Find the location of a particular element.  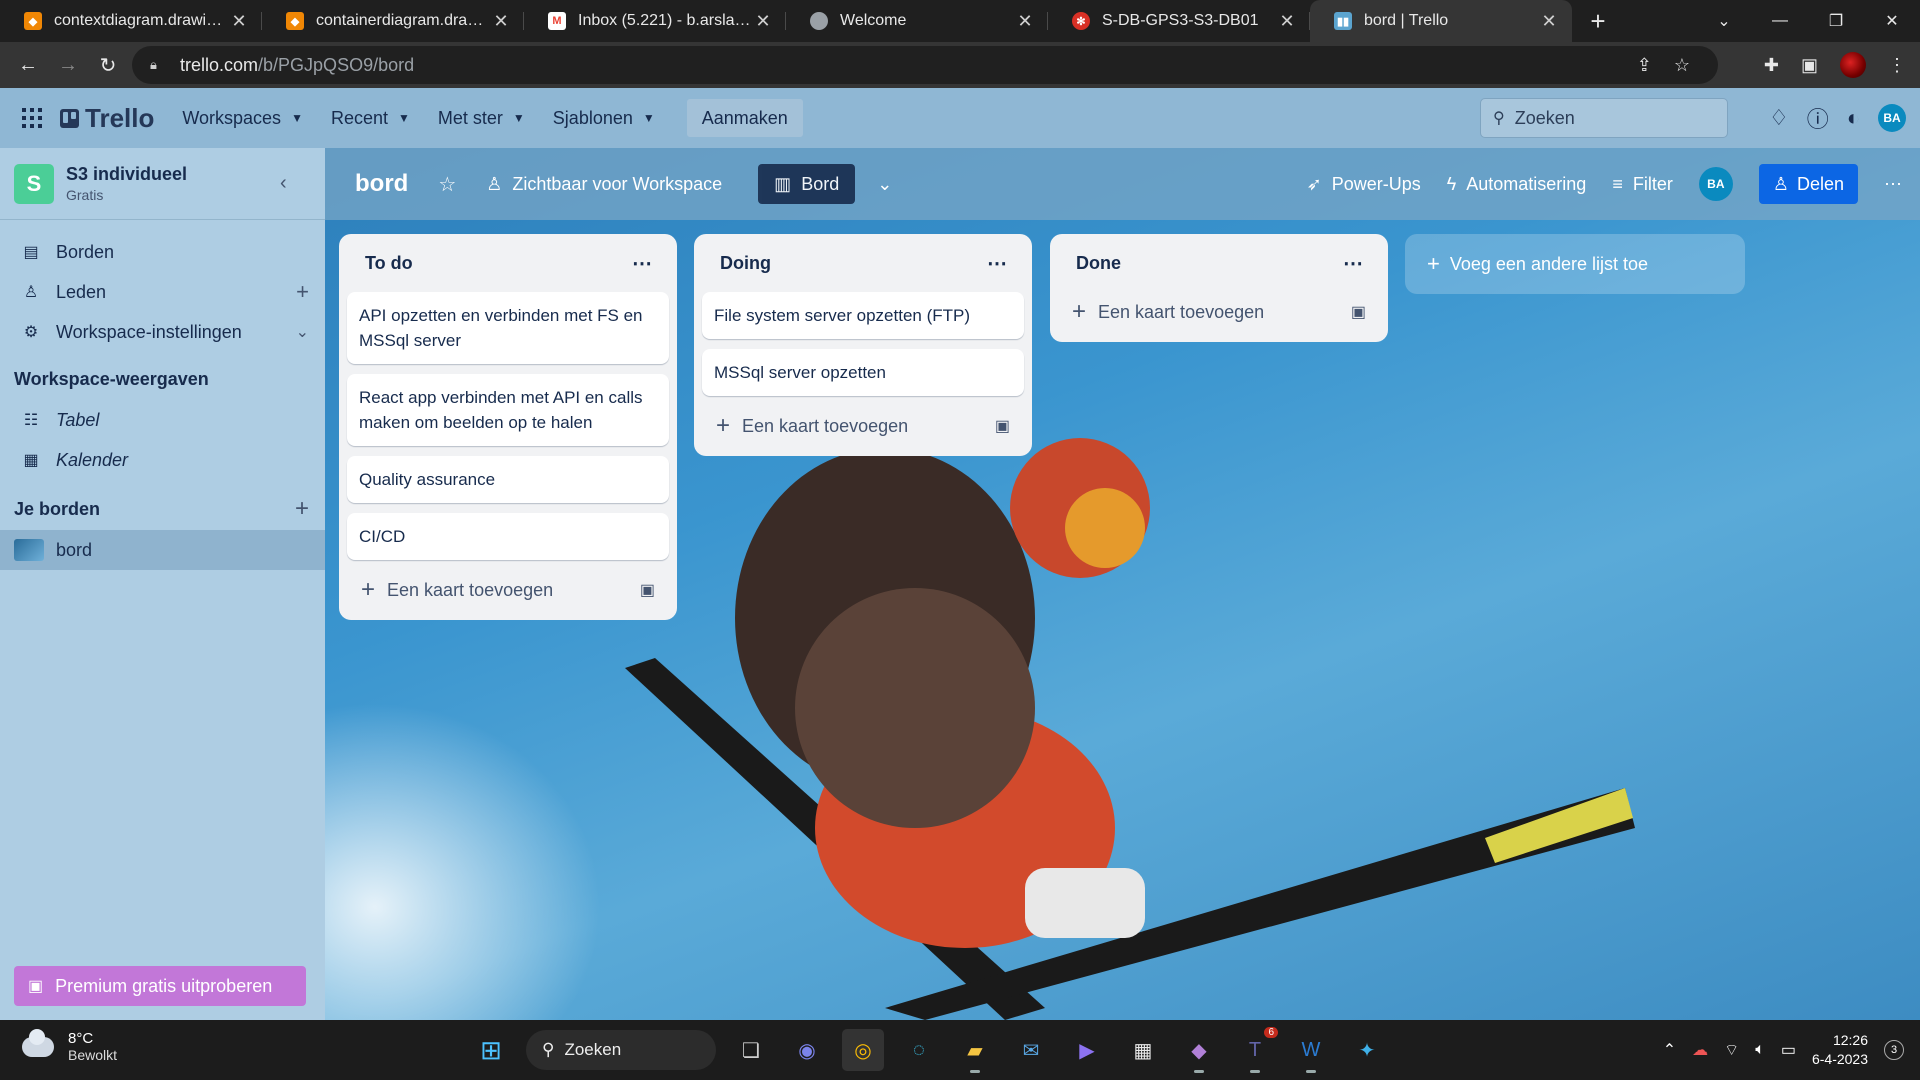

add-member-button: + is located at coordinates (302, 292).